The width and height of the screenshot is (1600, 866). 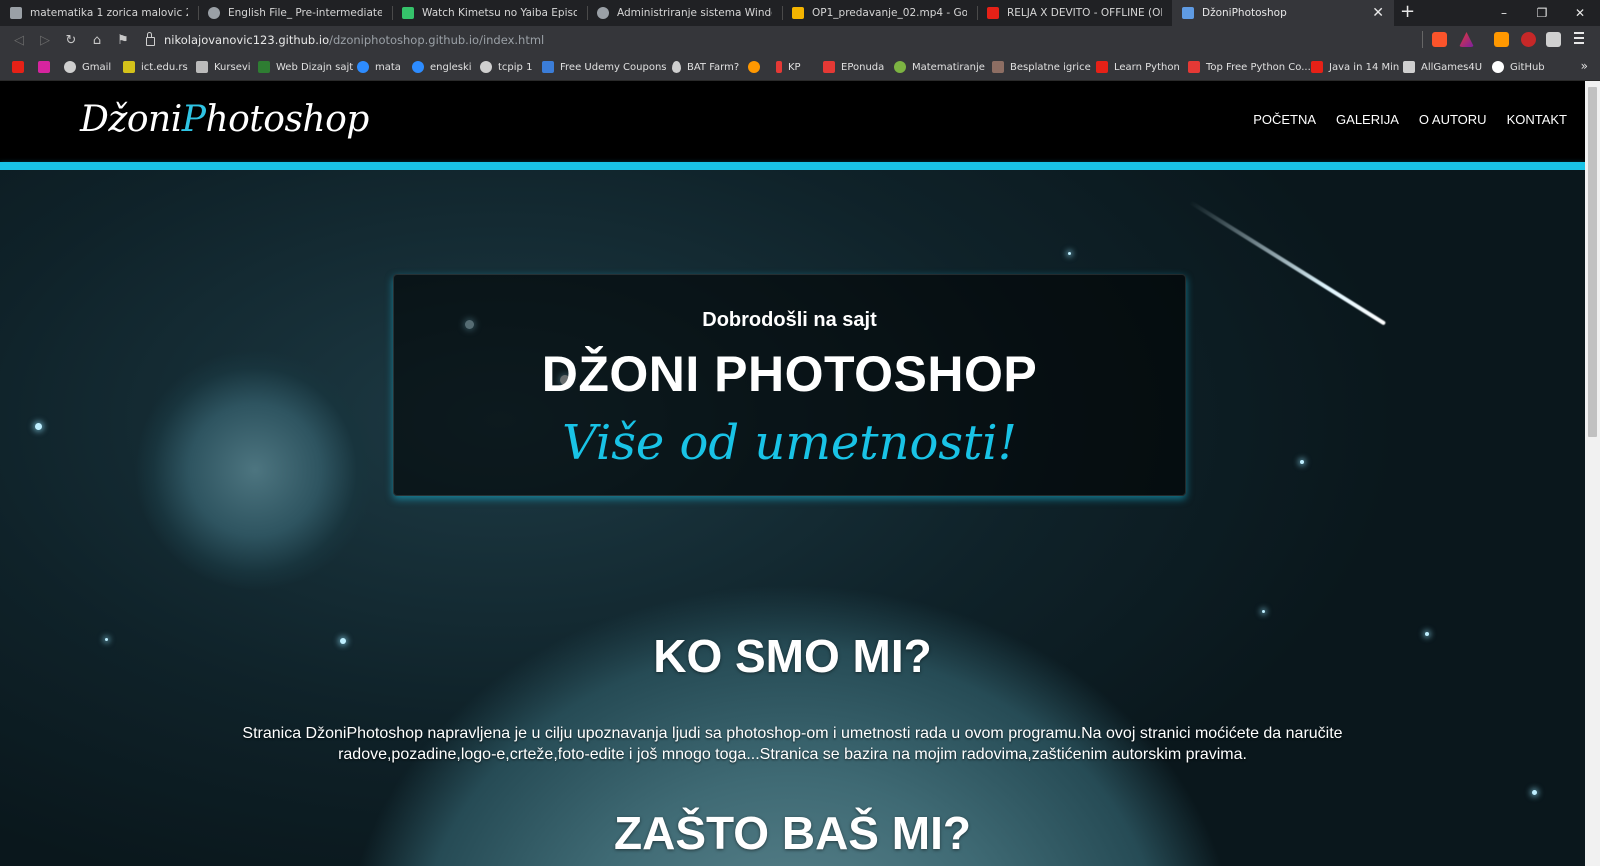 What do you see at coordinates (1592, 473) in the screenshot?
I see `page-scrollbar` at bounding box center [1592, 473].